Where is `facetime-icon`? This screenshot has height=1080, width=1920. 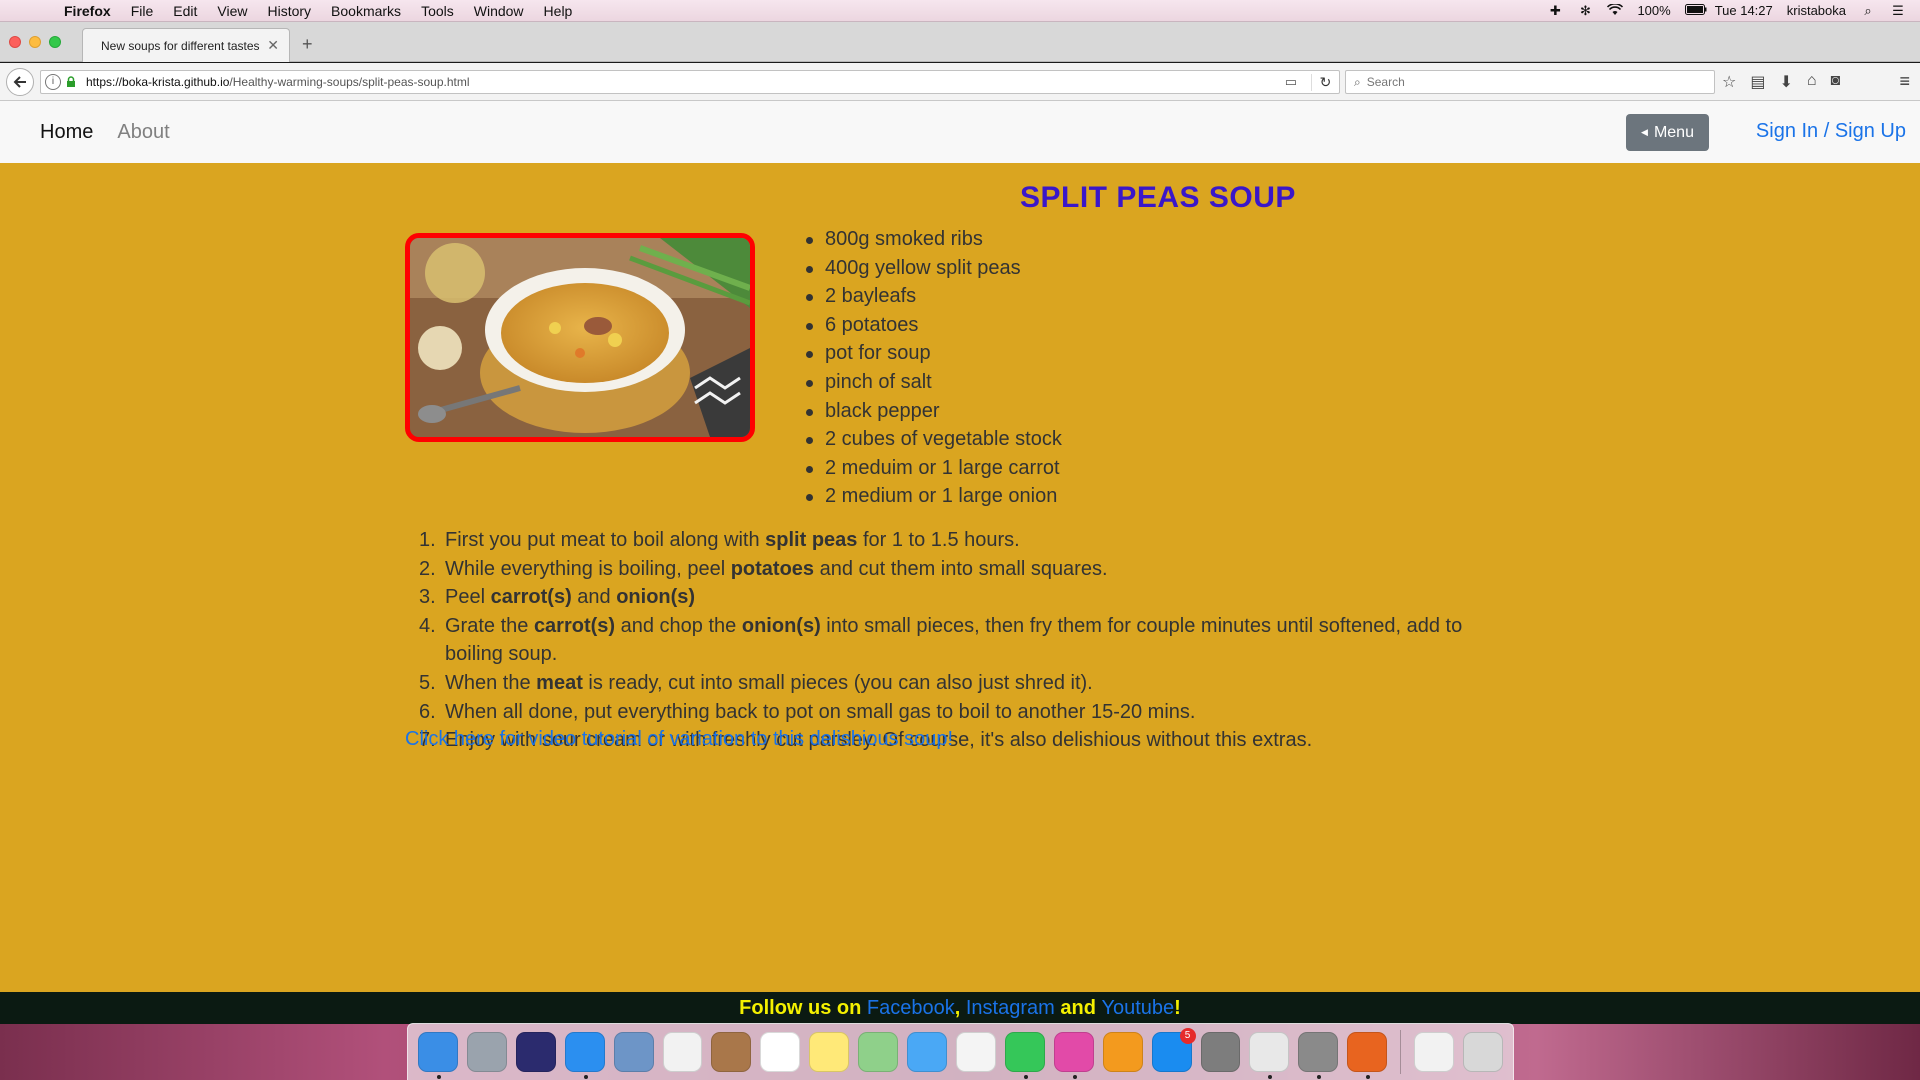 facetime-icon is located at coordinates (1024, 1055).